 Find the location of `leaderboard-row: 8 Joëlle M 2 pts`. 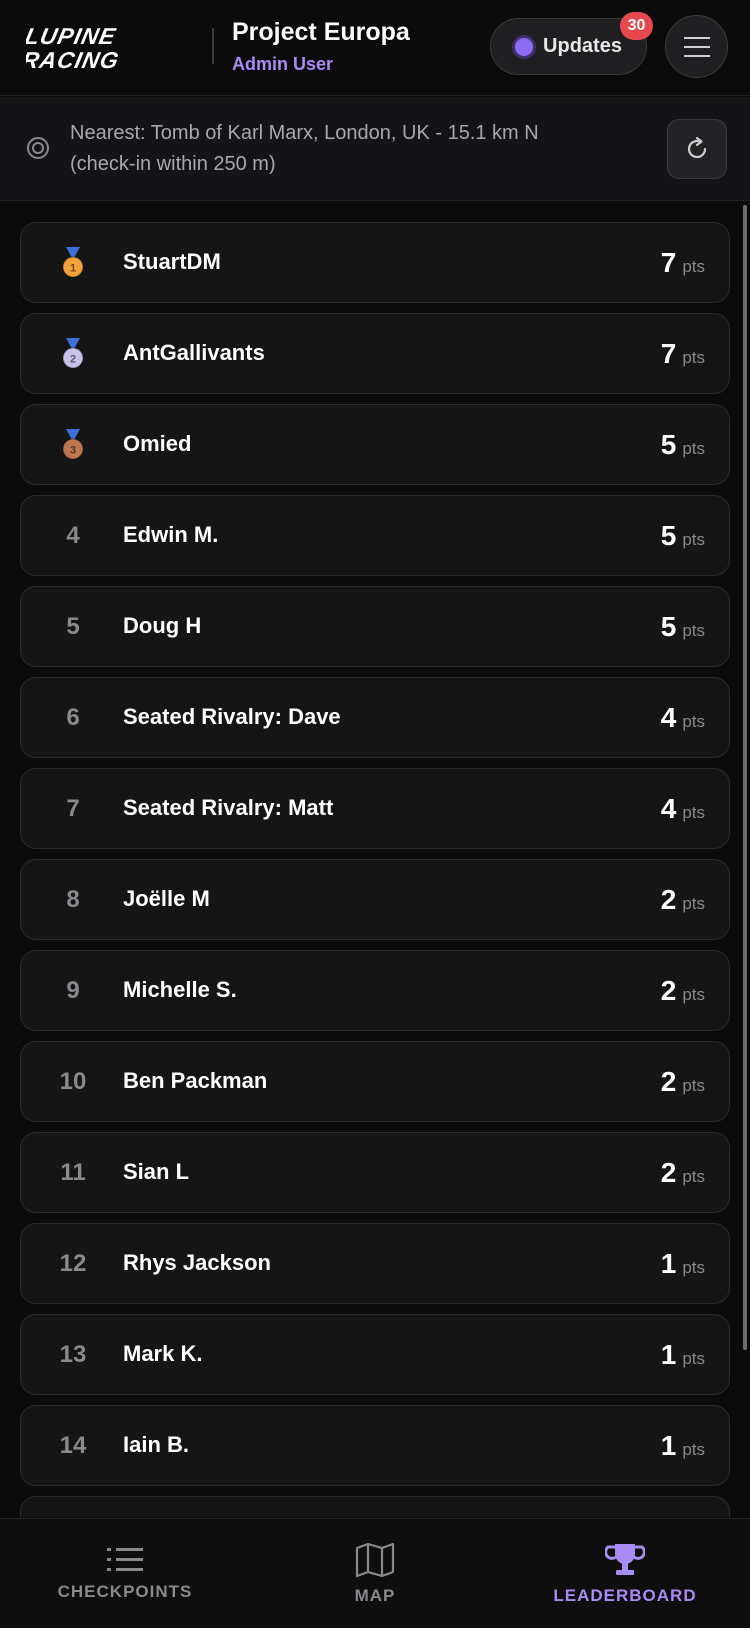

leaderboard-row: 8 Joëlle M 2 pts is located at coordinates (375, 899).